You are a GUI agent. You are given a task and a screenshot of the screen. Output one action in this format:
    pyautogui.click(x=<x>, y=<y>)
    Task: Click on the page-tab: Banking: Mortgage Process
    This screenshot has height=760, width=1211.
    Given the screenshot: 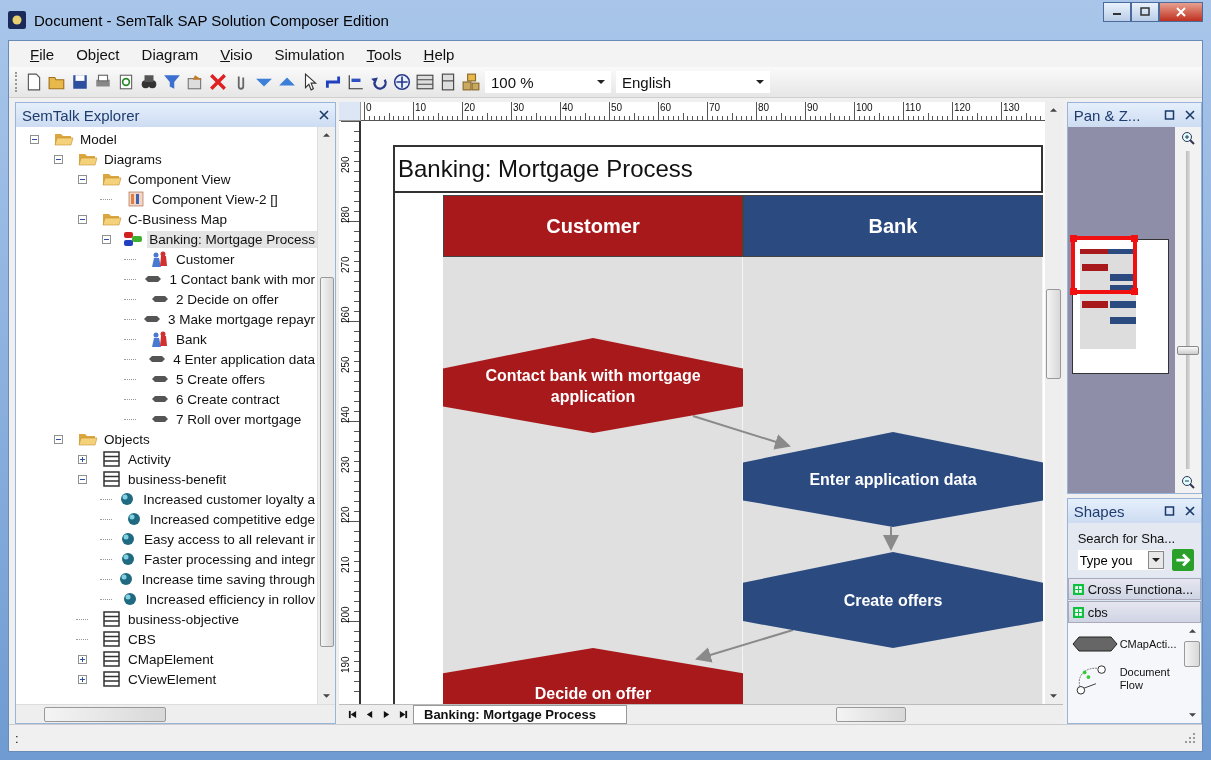 What is the action you would take?
    pyautogui.click(x=520, y=714)
    